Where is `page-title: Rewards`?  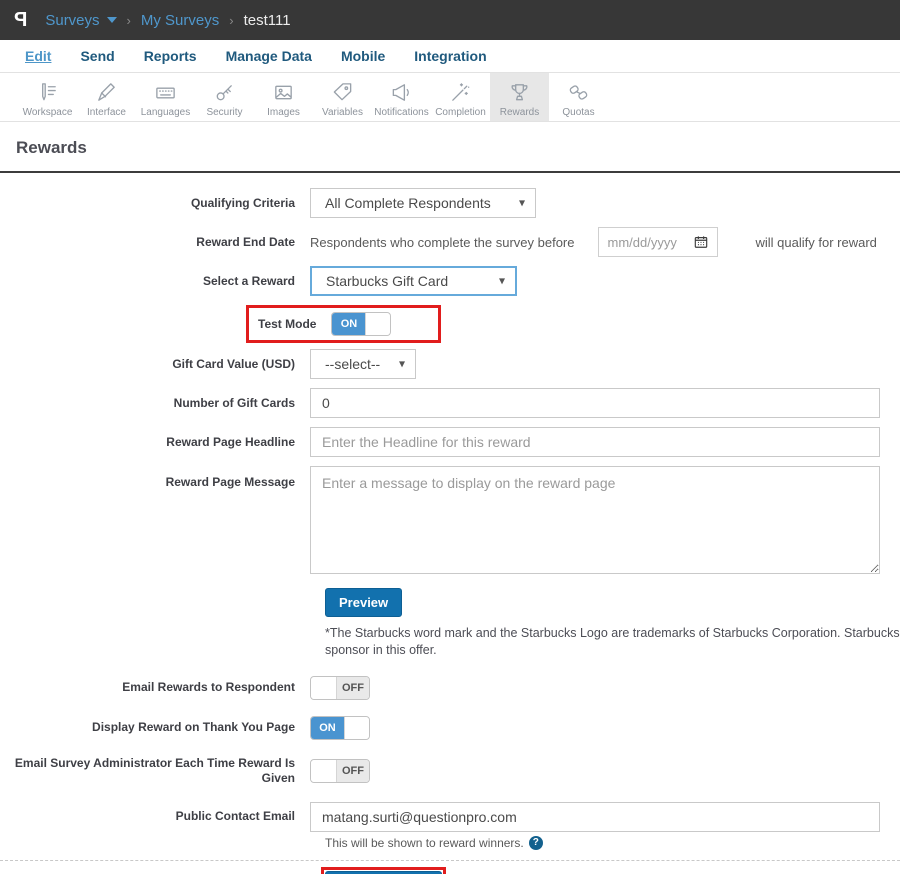 page-title: Rewards is located at coordinates (51, 147).